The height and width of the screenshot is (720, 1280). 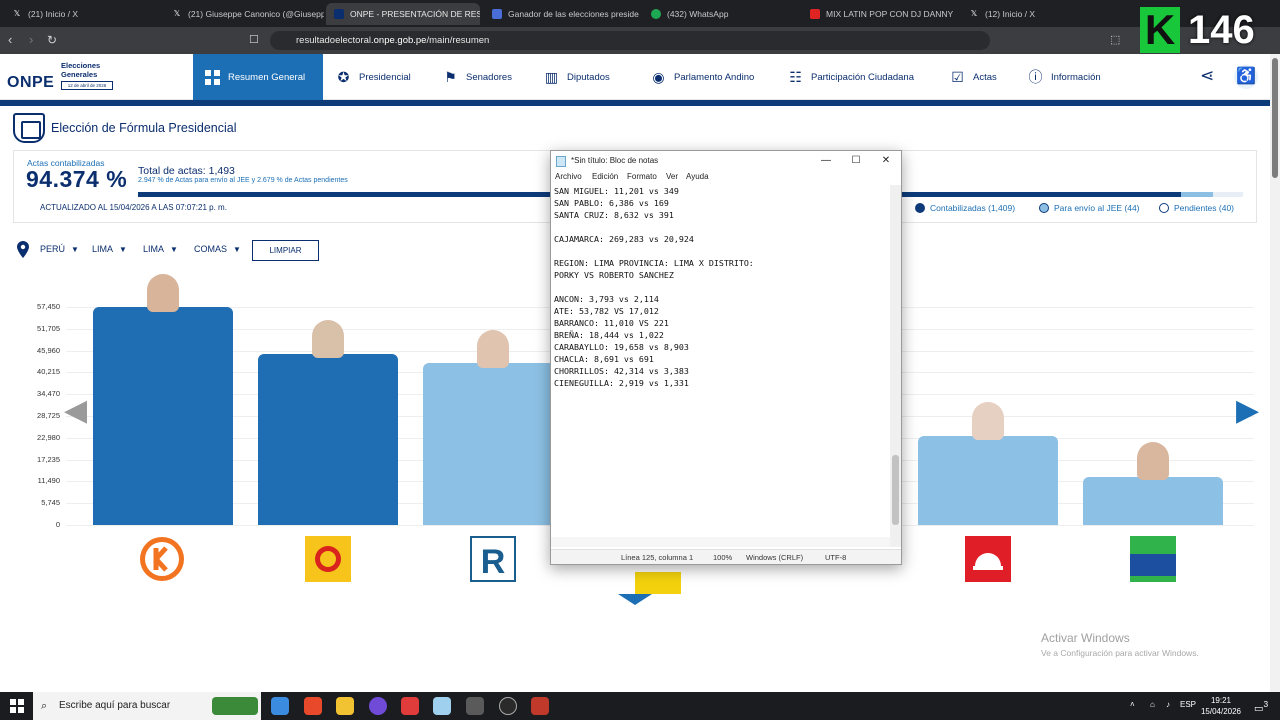 What do you see at coordinates (212, 77) in the screenshot?
I see `grid-icon` at bounding box center [212, 77].